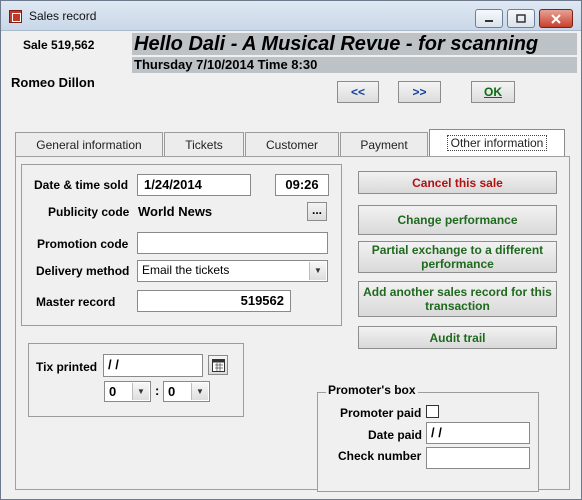  What do you see at coordinates (395, 435) in the screenshot?
I see `date-paid-label: Date paid` at bounding box center [395, 435].